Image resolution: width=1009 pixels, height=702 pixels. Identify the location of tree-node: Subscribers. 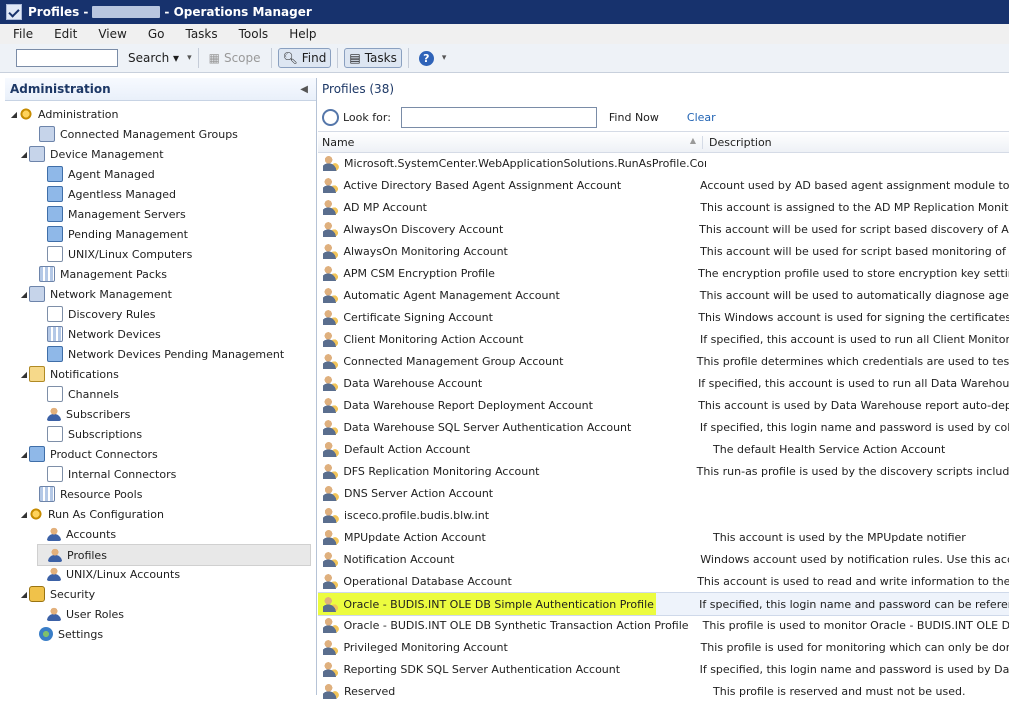
(83, 414).